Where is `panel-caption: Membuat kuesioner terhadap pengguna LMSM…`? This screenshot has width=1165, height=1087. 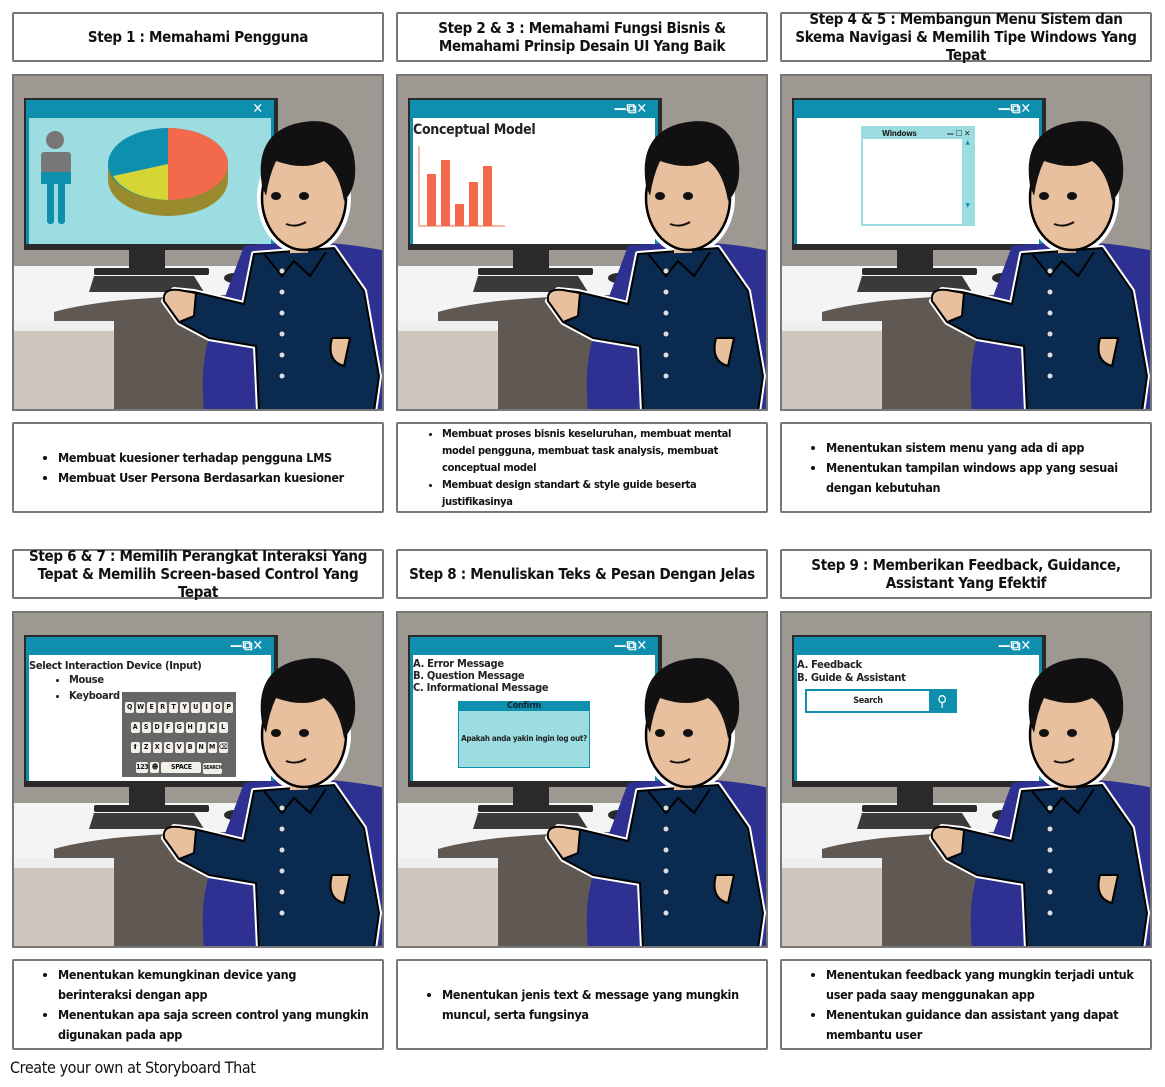 panel-caption: Membuat kuesioner terhadap pengguna LMSM… is located at coordinates (198, 467).